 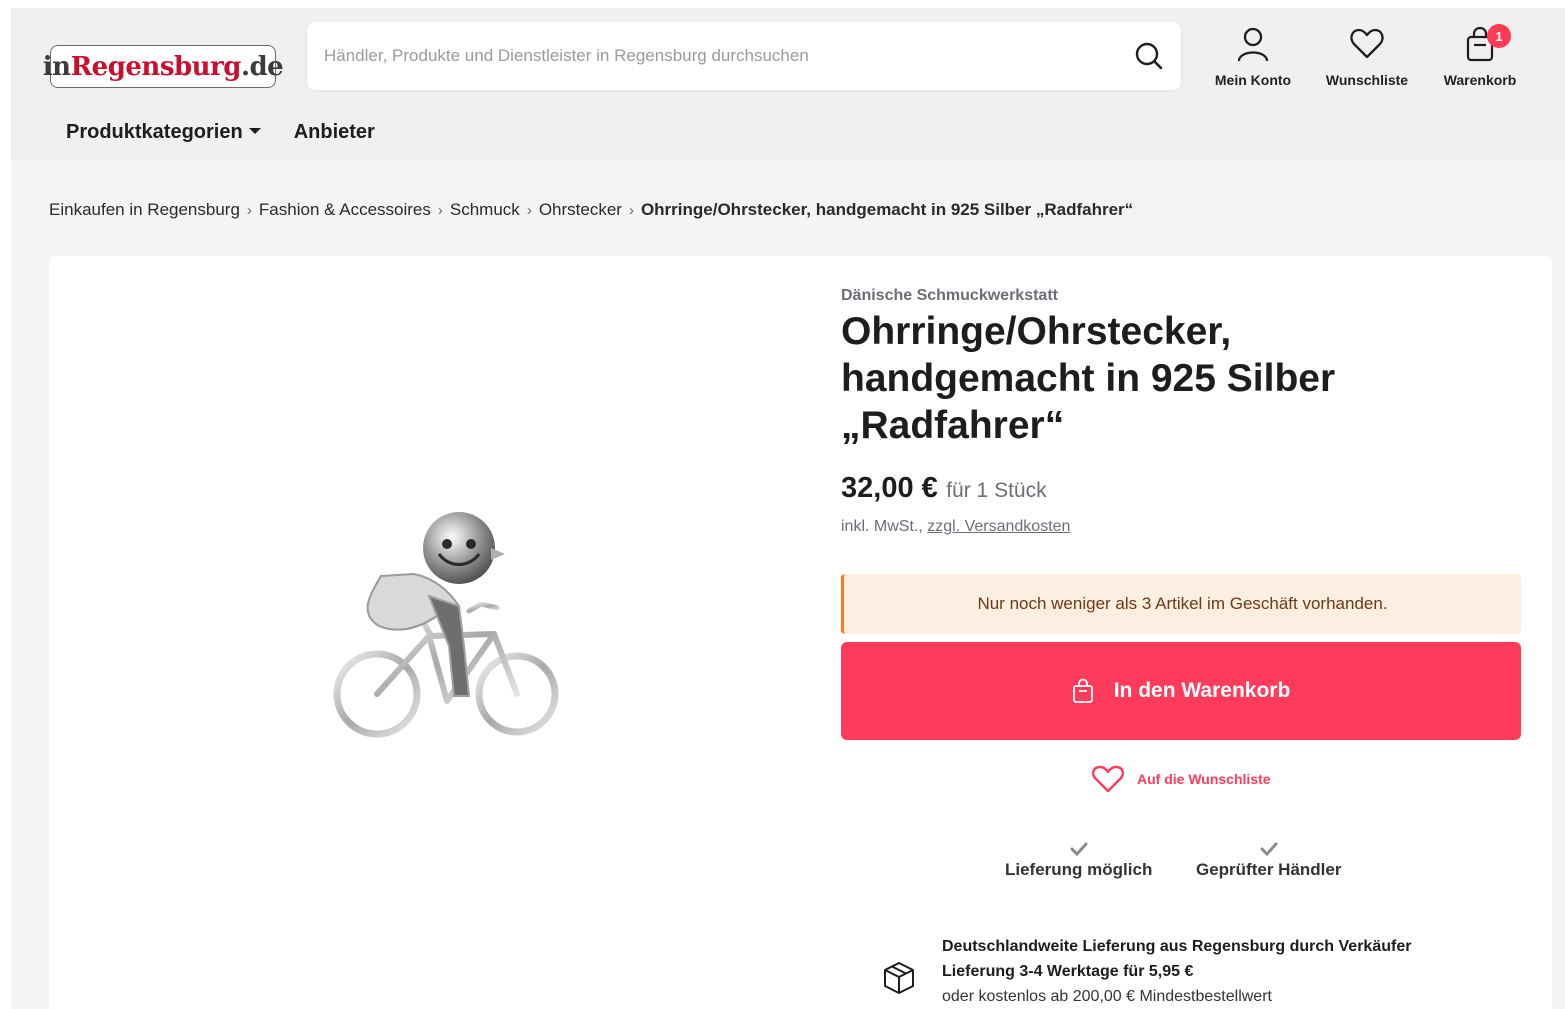 What do you see at coordinates (254, 130) in the screenshot?
I see `caret-down-icon` at bounding box center [254, 130].